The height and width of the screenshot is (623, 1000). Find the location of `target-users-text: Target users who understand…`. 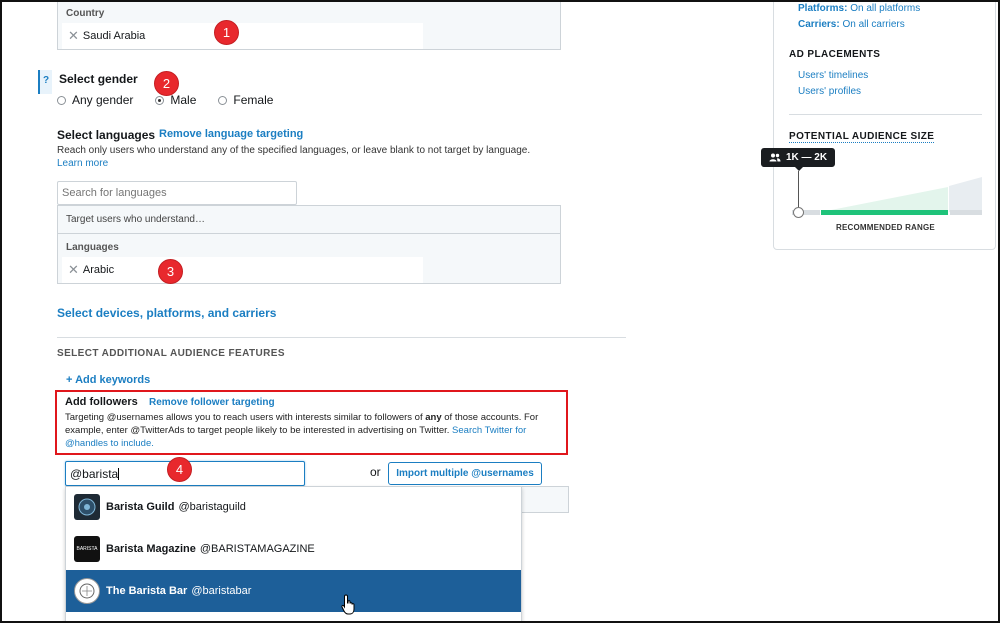

target-users-text: Target users who understand… is located at coordinates (135, 219).